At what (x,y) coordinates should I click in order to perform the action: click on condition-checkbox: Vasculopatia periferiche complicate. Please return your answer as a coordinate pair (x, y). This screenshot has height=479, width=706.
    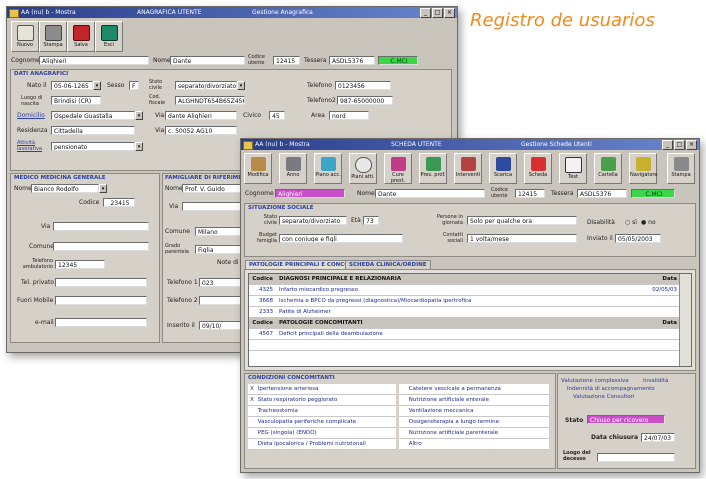
    Looking at the image, I should click on (322, 422).